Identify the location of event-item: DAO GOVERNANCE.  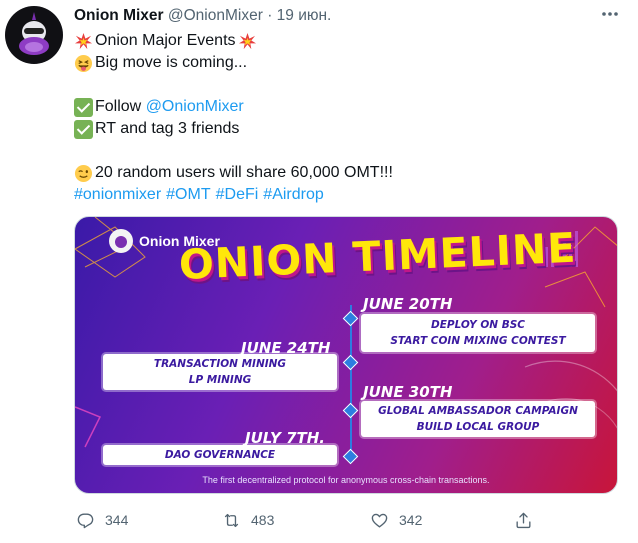
(220, 454).